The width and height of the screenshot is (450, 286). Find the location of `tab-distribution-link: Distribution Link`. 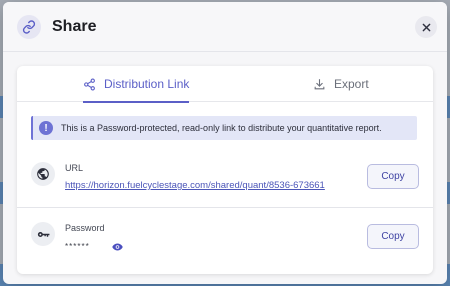

tab-distribution-link: Distribution Link is located at coordinates (136, 84).